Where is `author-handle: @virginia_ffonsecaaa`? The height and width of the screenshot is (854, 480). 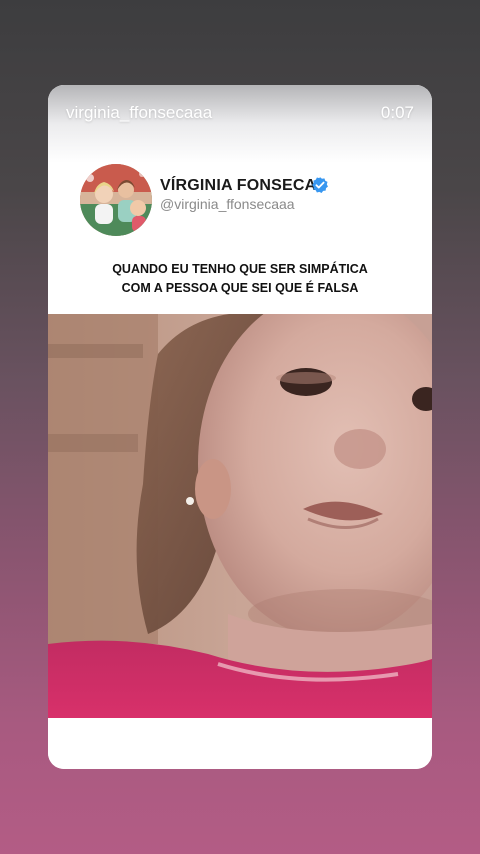
author-handle: @virginia_ffonsecaaa is located at coordinates (227, 204).